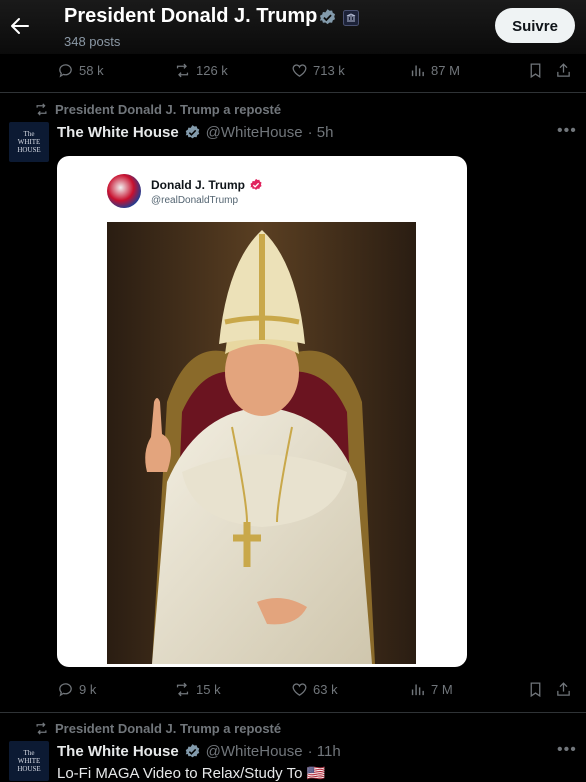 The width and height of the screenshot is (586, 782). I want to click on tweet-author: The White House @WhiteHouse · 5h, so click(195, 132).